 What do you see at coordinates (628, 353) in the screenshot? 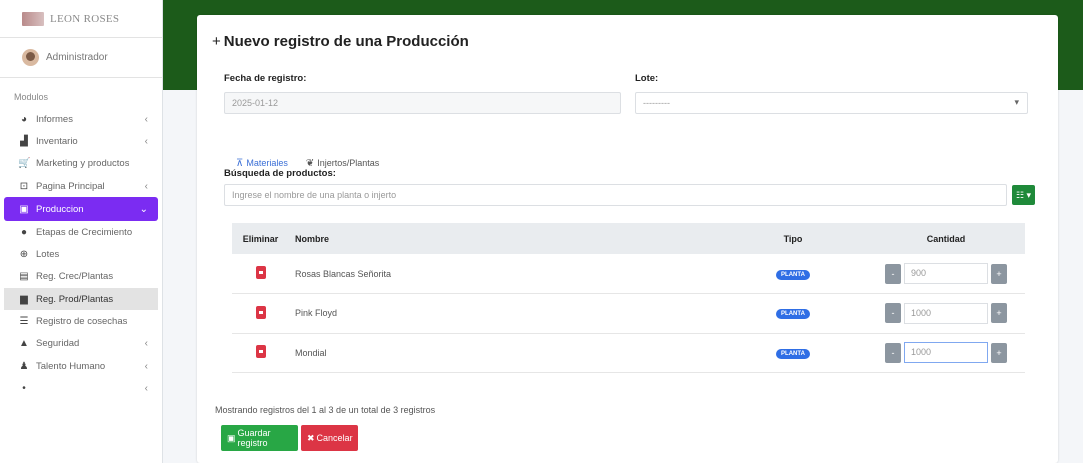
I see `table-row: Mondial PLANTA -1000 +` at bounding box center [628, 353].